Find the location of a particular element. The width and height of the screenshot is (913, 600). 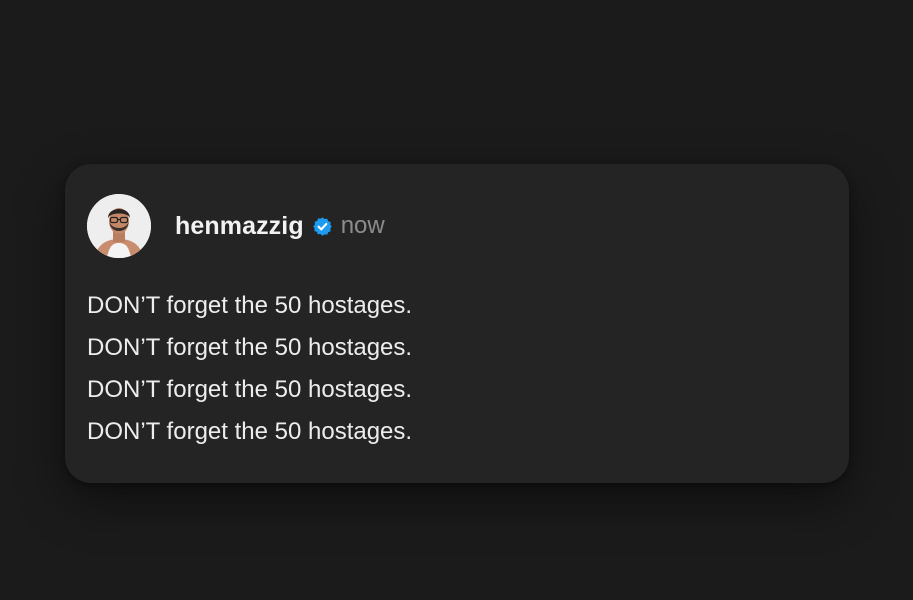

username: henmazzig is located at coordinates (239, 226).